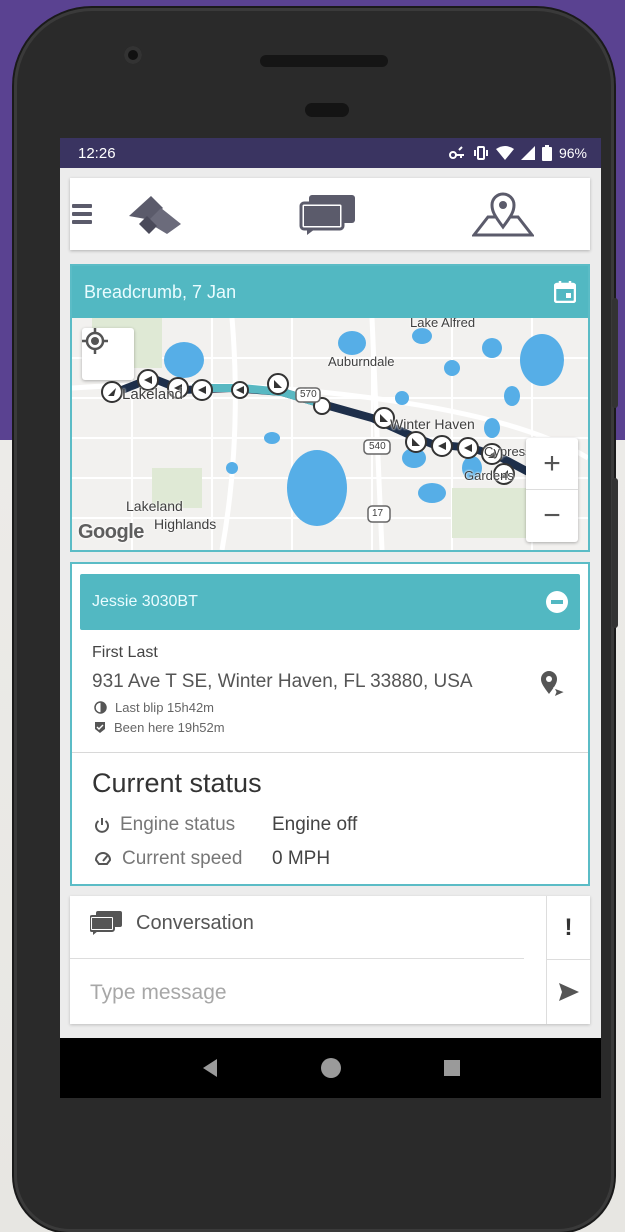  Describe the element at coordinates (100, 727) in the screenshot. I see `shield-icon` at that location.